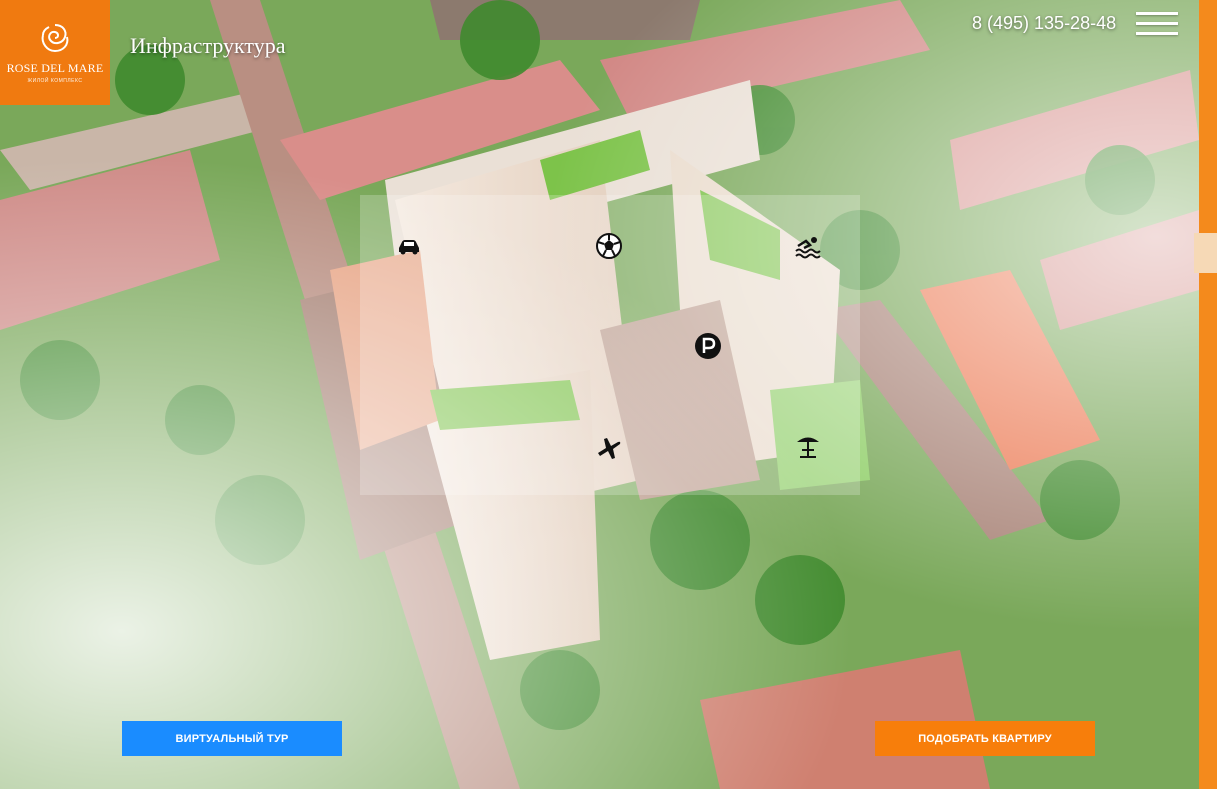 The height and width of the screenshot is (789, 1217). What do you see at coordinates (232, 738) in the screenshot?
I see `virtual-tour-button: ВИРТУАЛЬНЫЙ ТУР` at bounding box center [232, 738].